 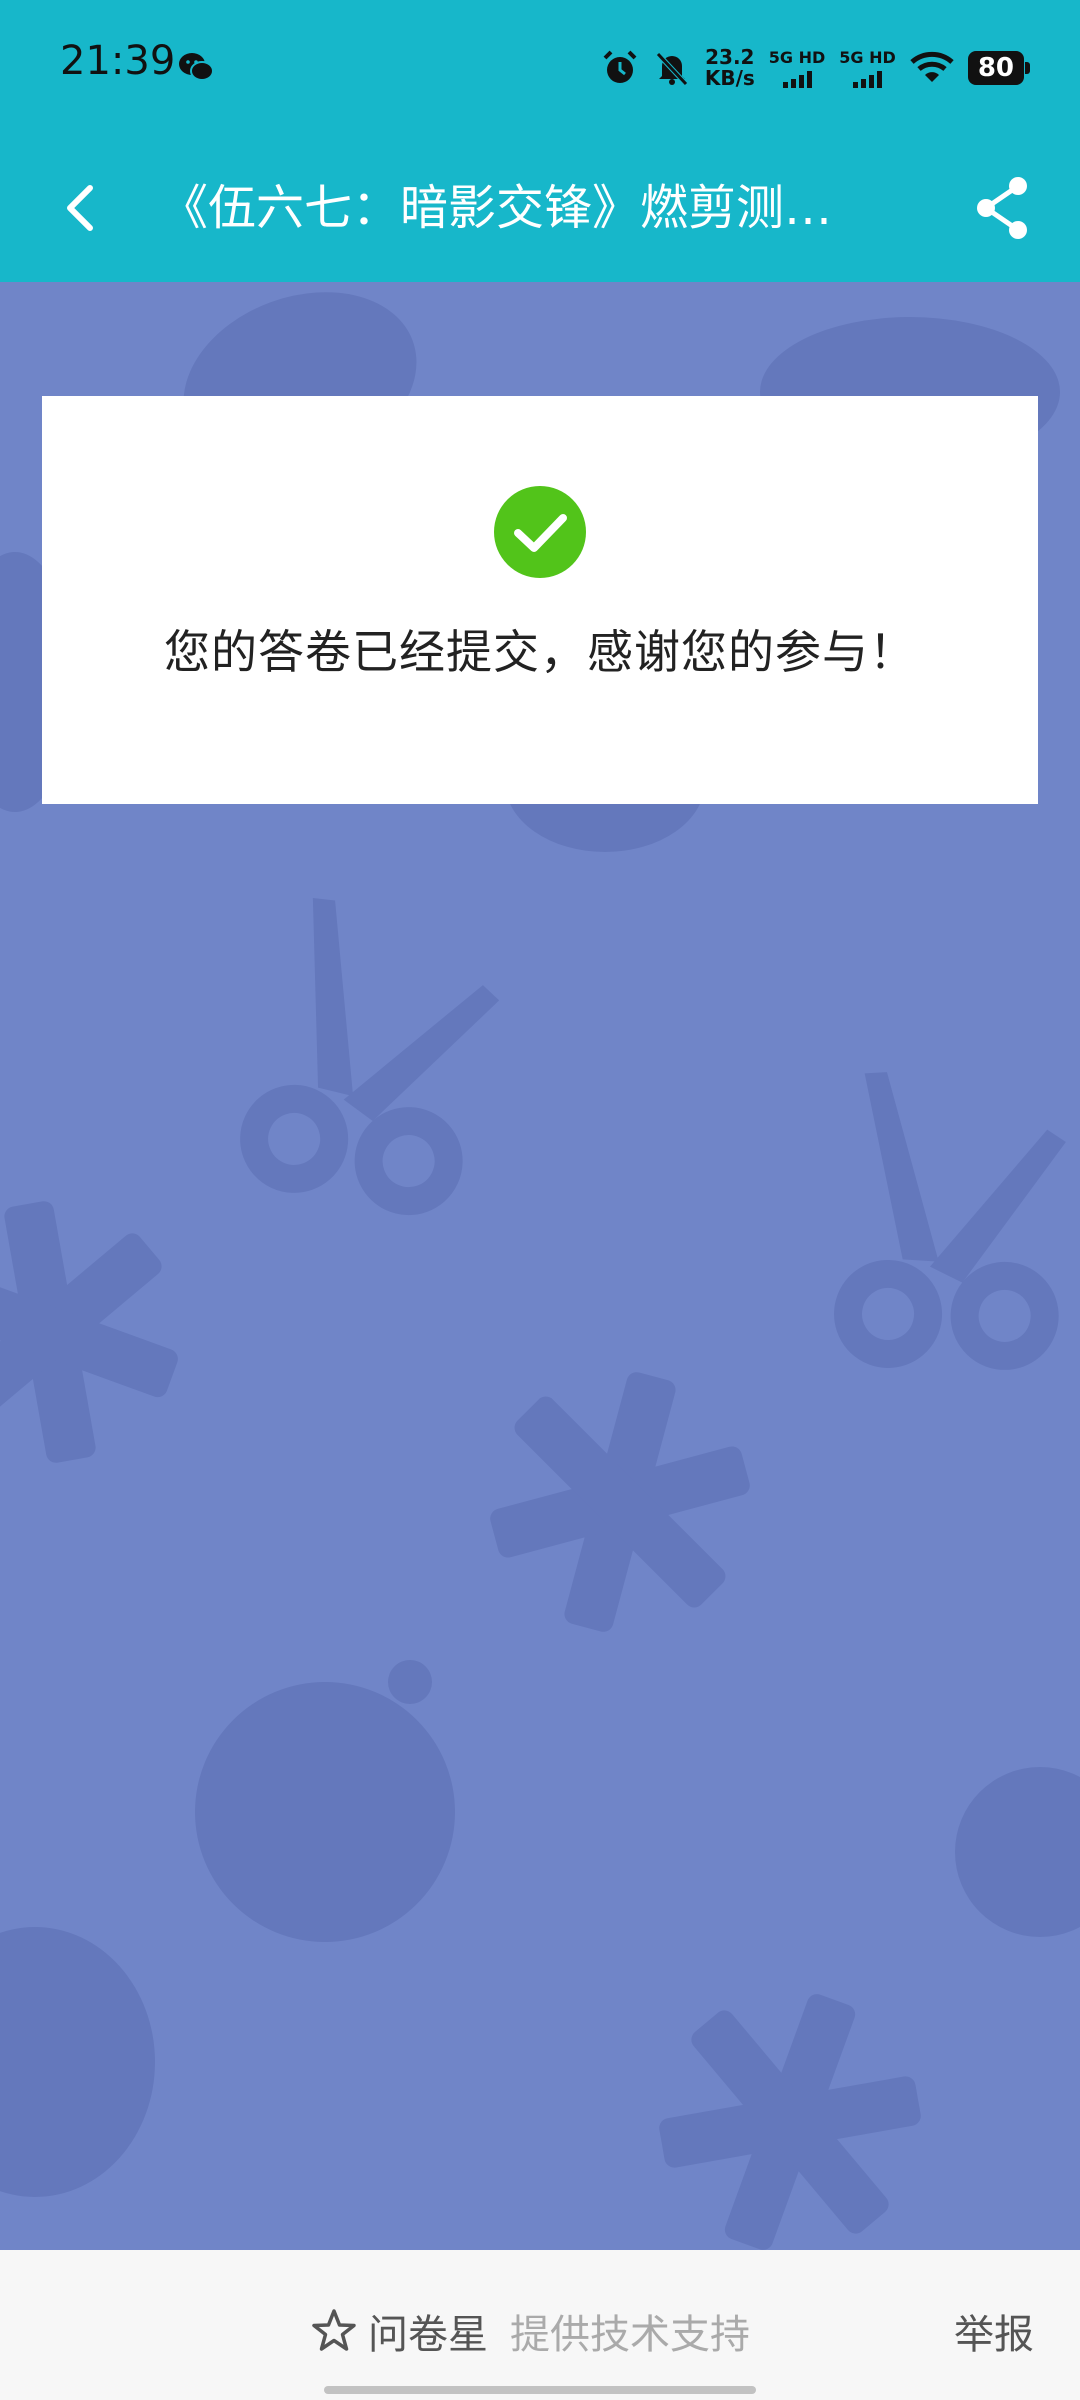 I want to click on sim1-label: 5G HD, so click(x=797, y=57).